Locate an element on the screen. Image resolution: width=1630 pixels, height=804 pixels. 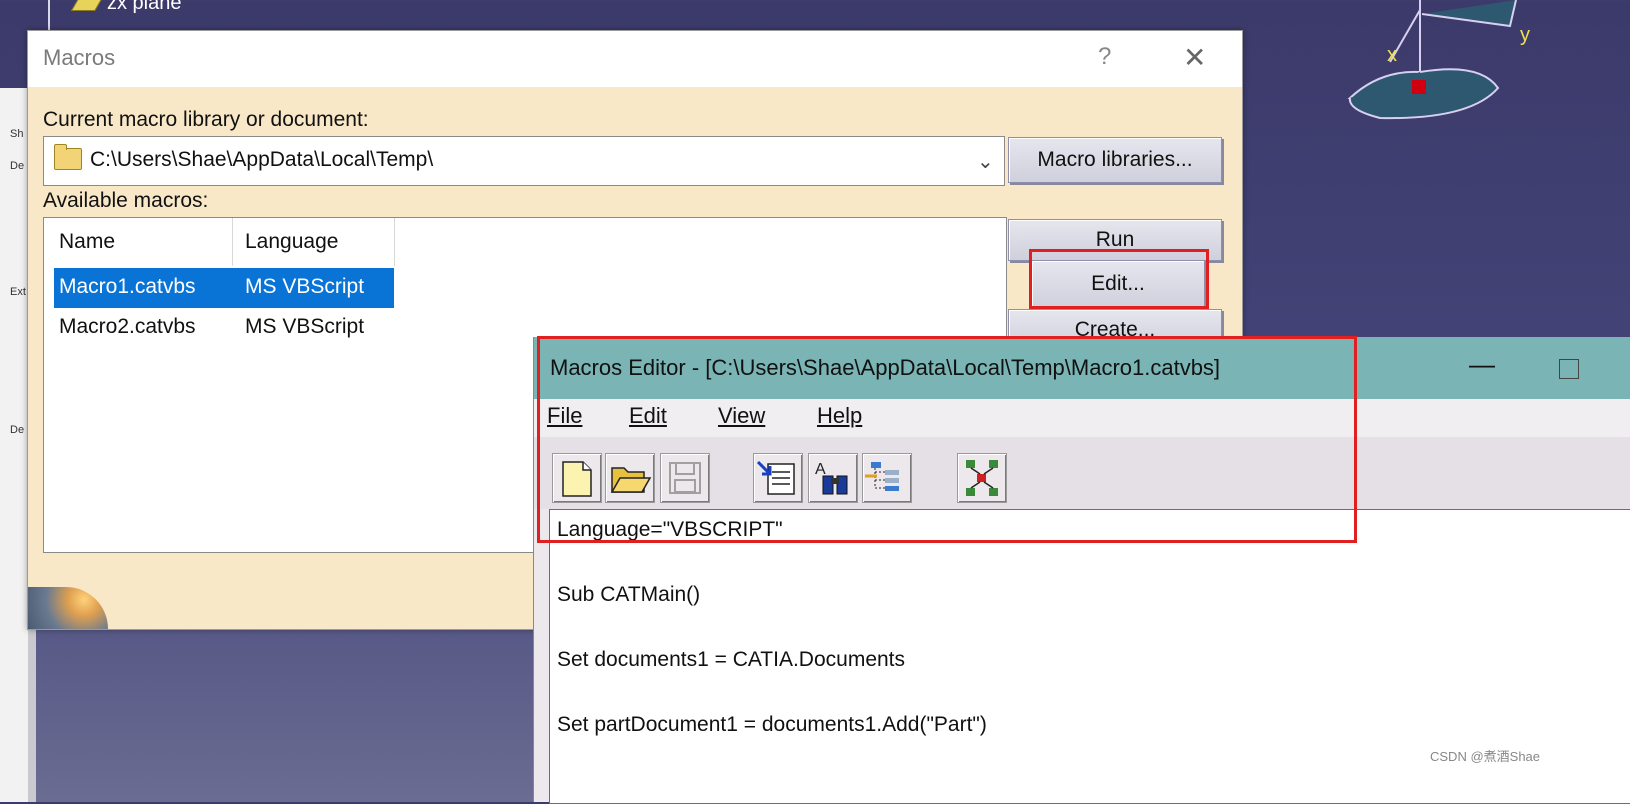
minimize-icon: — is located at coordinates (1482, 364).